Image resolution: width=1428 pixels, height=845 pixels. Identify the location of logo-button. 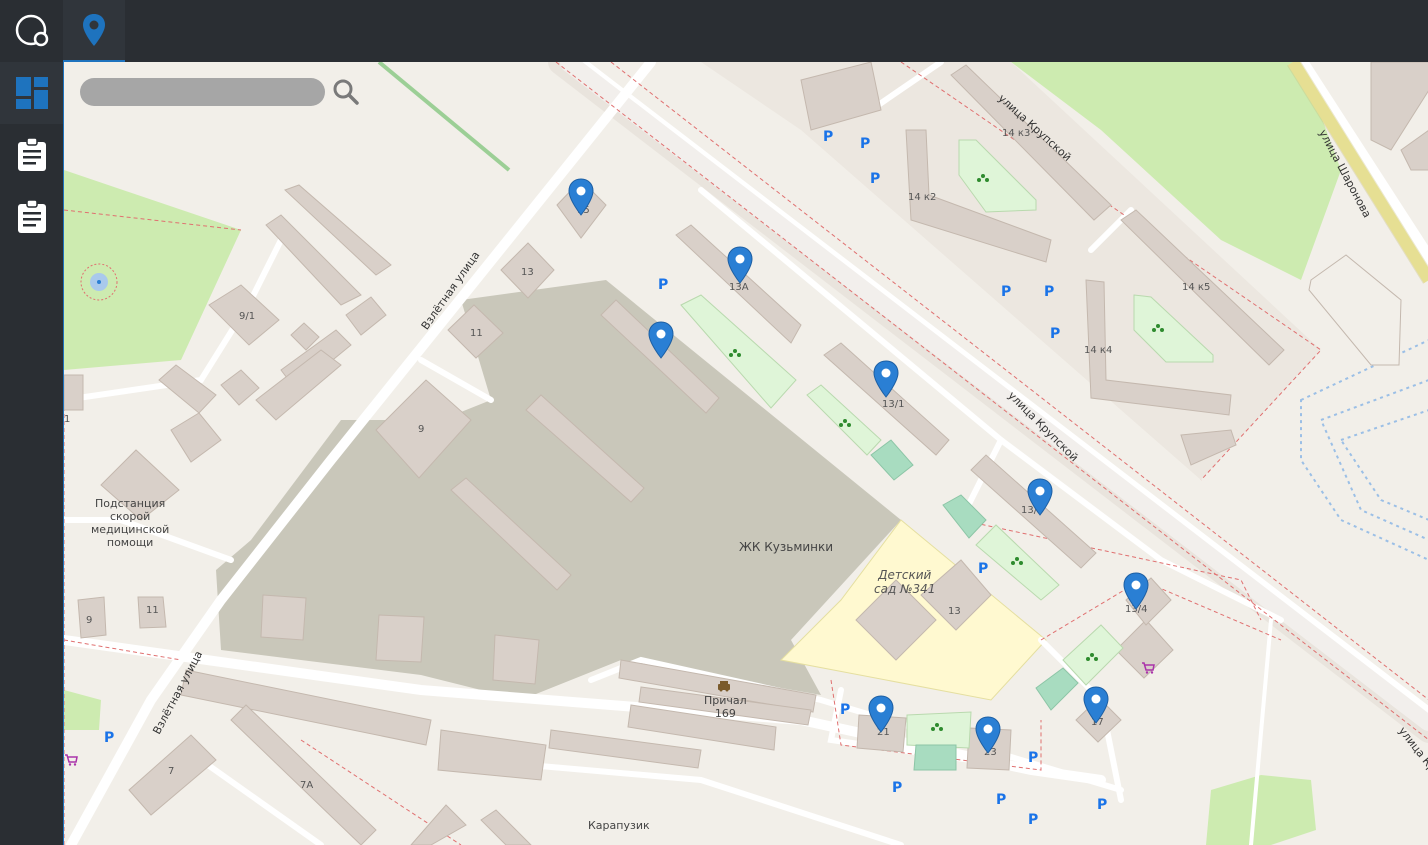
(31, 31).